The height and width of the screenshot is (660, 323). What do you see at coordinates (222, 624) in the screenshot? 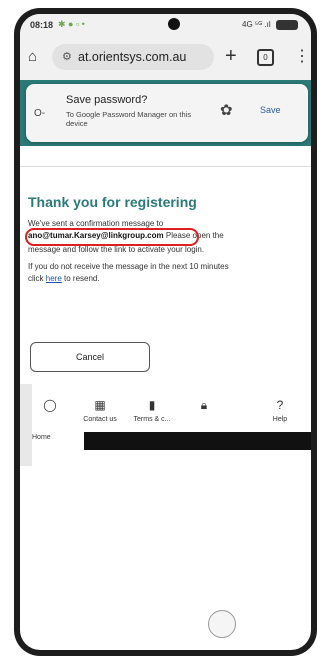
I see `home-gesture-button` at bounding box center [222, 624].